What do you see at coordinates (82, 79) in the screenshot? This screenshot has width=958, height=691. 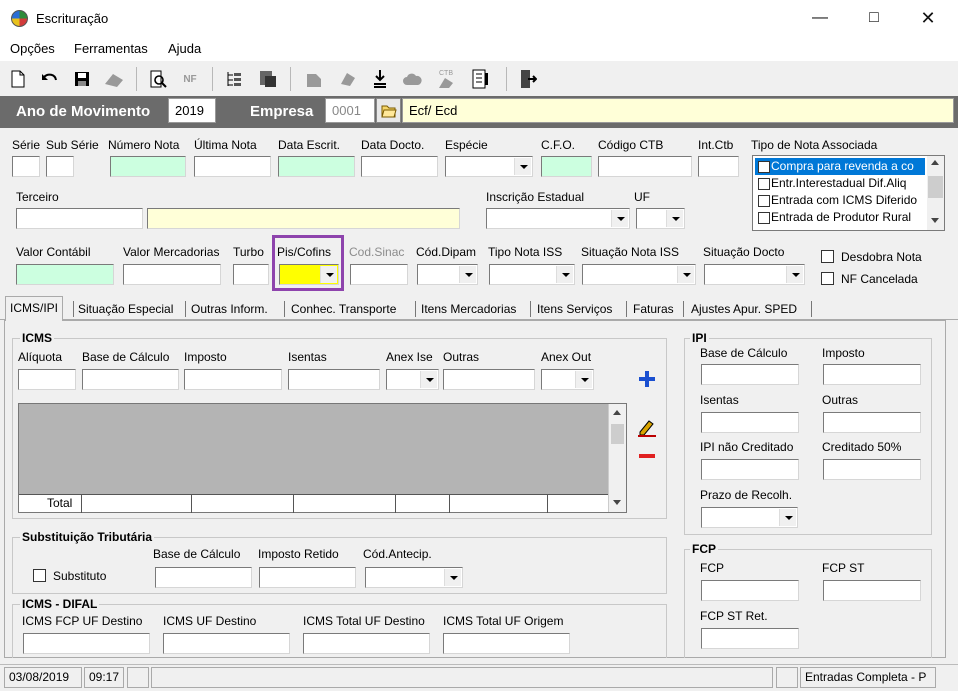 I see `save-icon` at bounding box center [82, 79].